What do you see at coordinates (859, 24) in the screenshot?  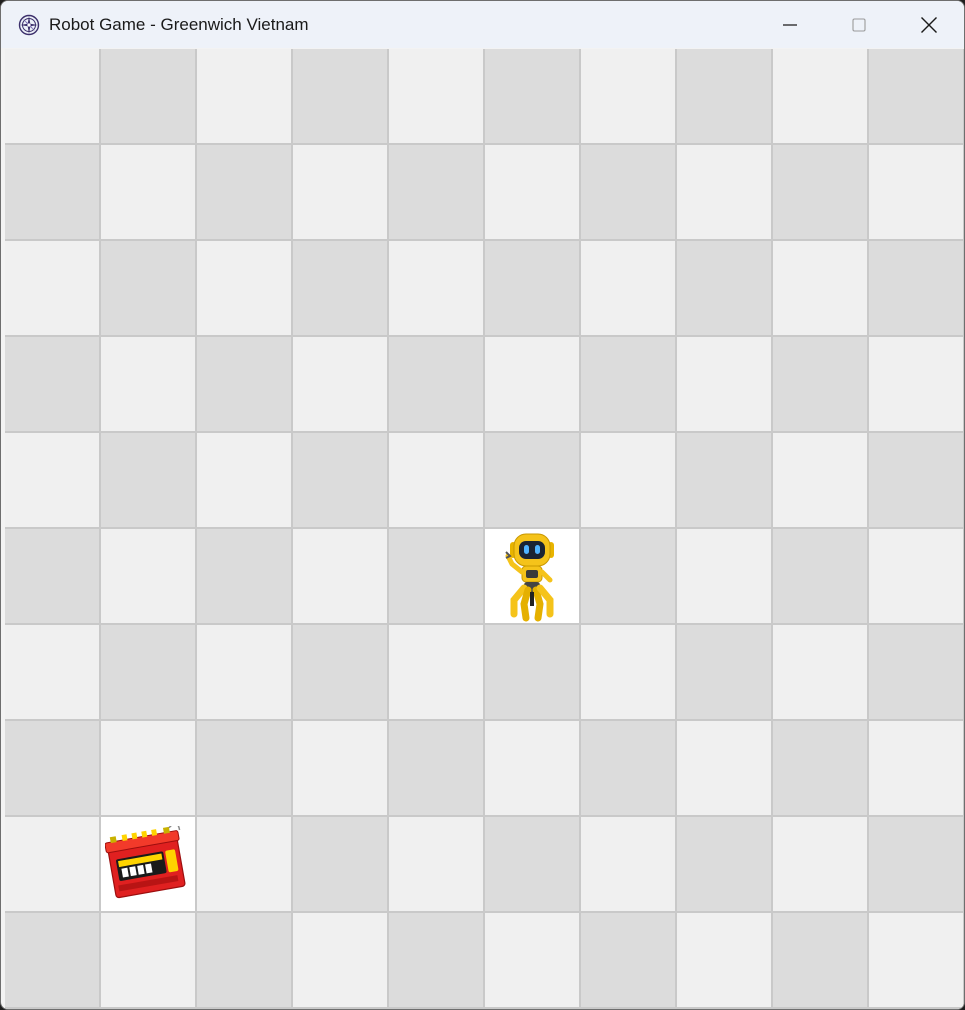 I see `maximize-button` at bounding box center [859, 24].